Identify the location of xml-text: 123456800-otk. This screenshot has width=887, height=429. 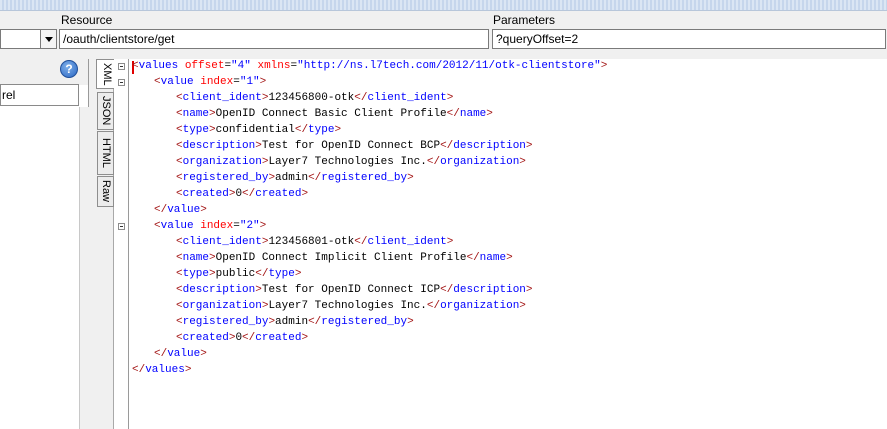
(311, 98).